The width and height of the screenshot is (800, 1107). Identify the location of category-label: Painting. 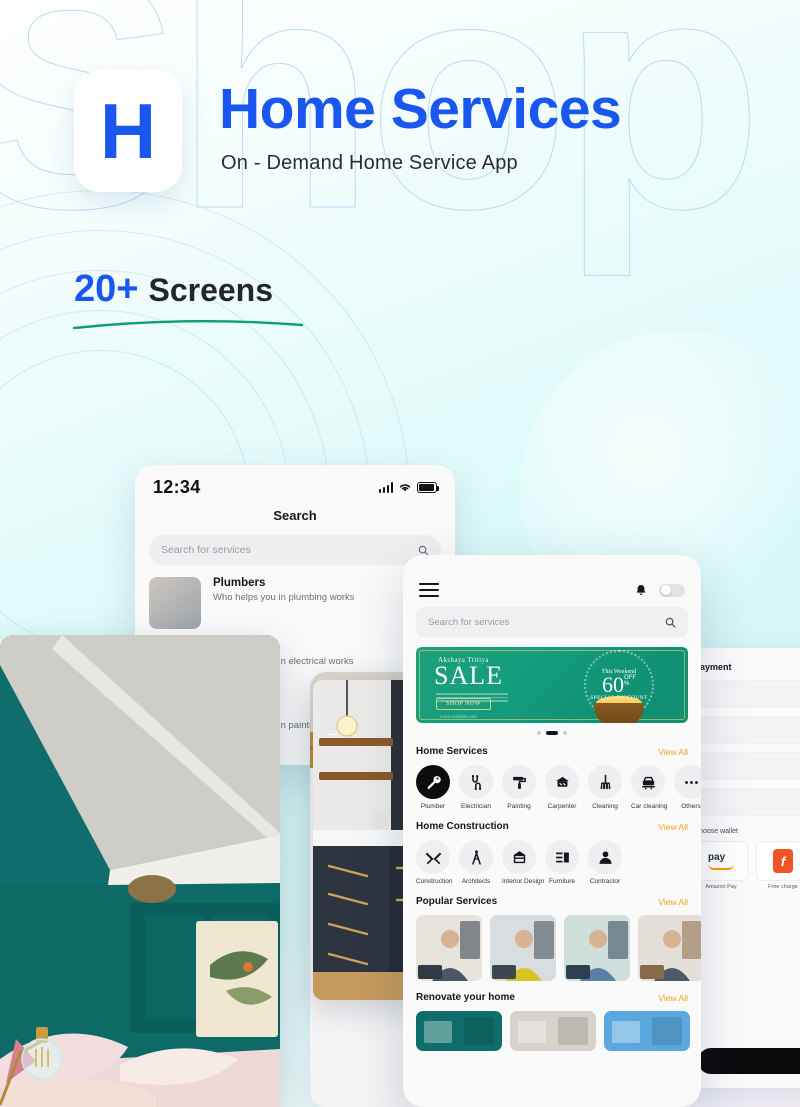
(519, 806).